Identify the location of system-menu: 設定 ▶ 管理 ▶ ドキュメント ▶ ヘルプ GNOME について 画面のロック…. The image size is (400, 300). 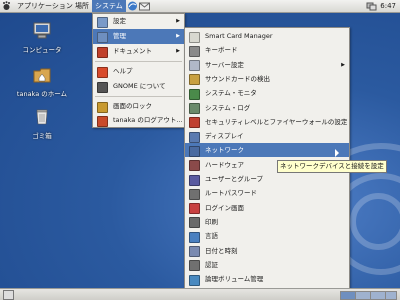
(138, 70).